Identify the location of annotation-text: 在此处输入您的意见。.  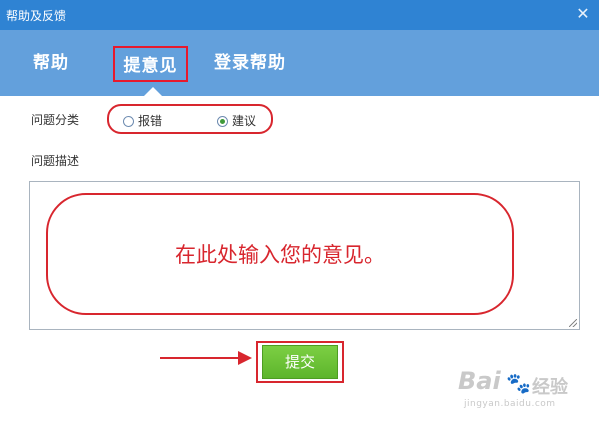
(280, 255).